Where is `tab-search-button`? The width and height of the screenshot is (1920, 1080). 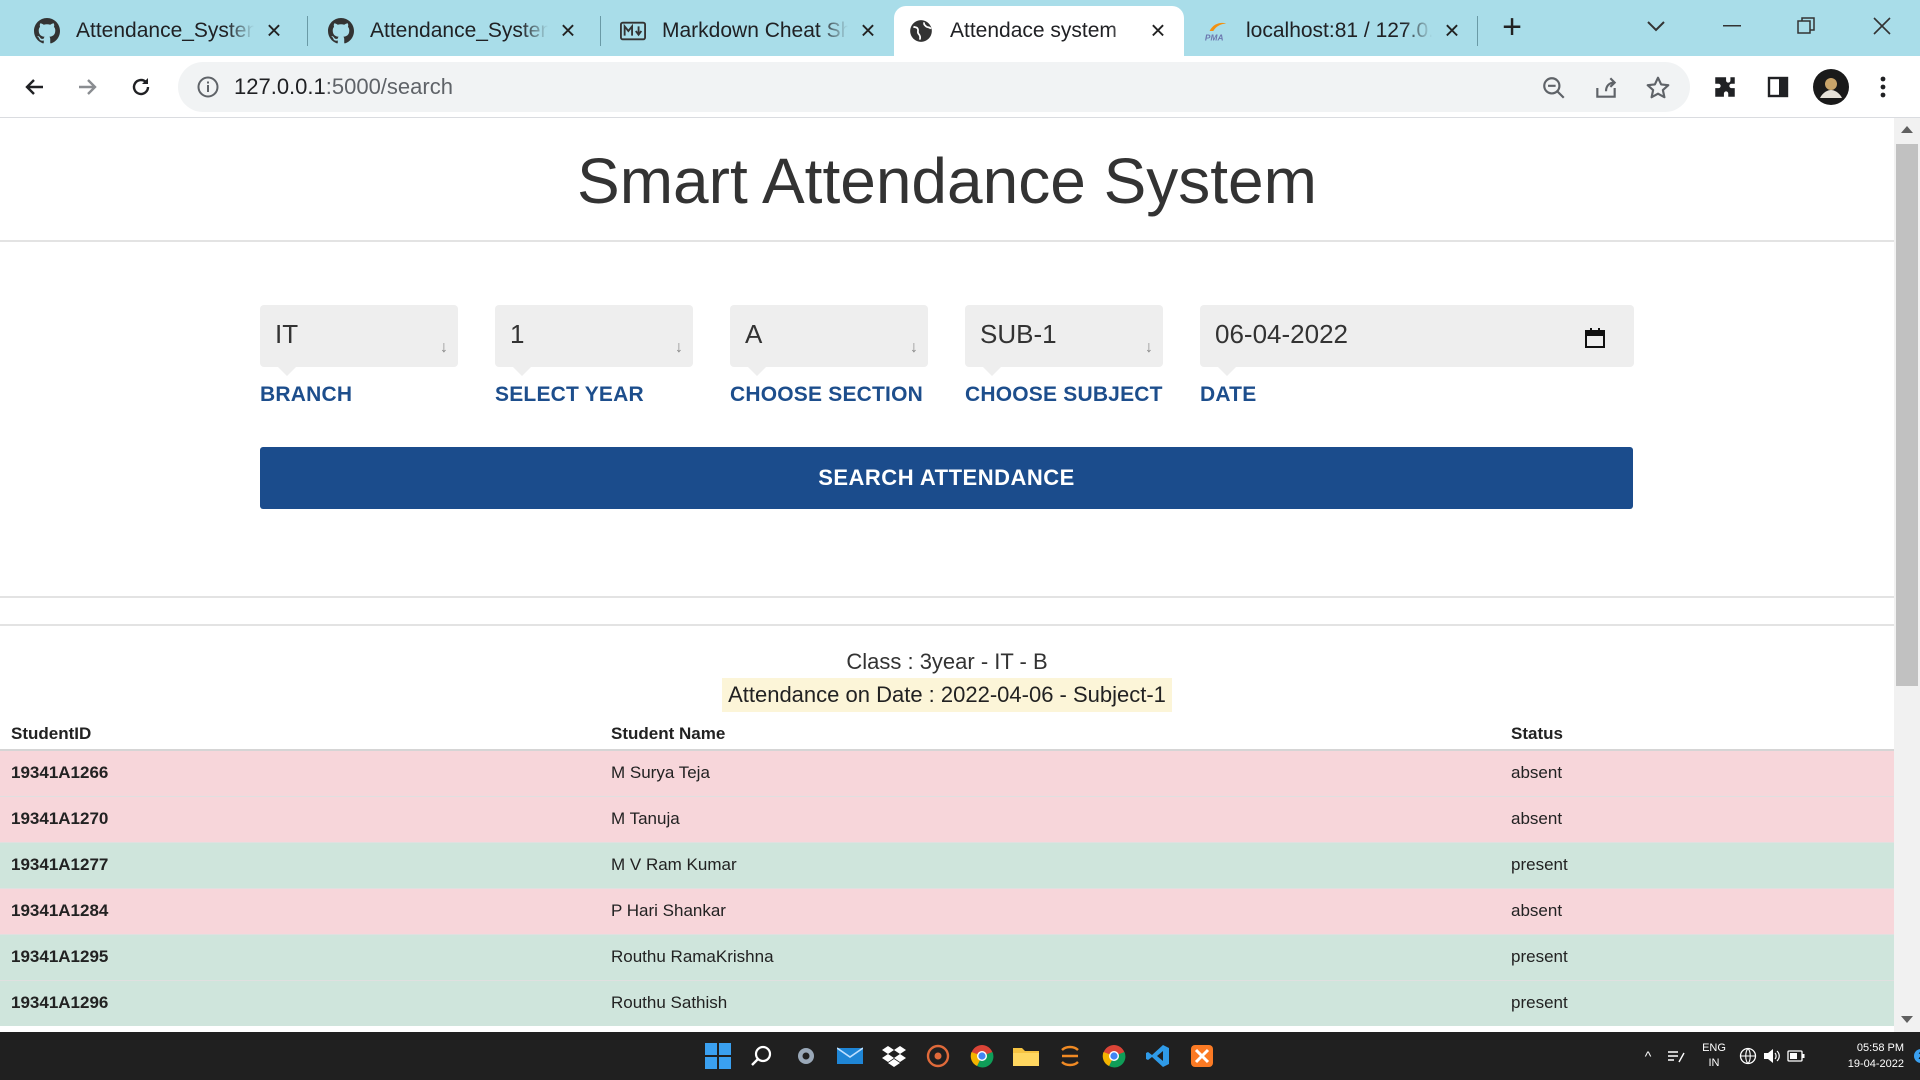
tab-search-button is located at coordinates (1656, 26).